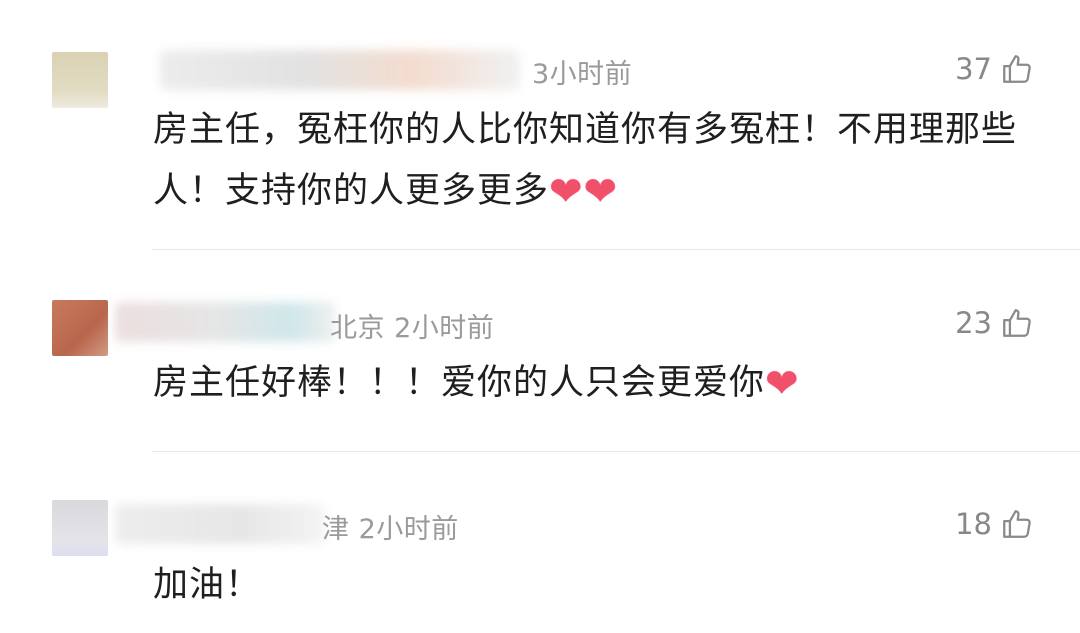 The height and width of the screenshot is (633, 1080). What do you see at coordinates (994, 323) in the screenshot?
I see `like-button: 23` at bounding box center [994, 323].